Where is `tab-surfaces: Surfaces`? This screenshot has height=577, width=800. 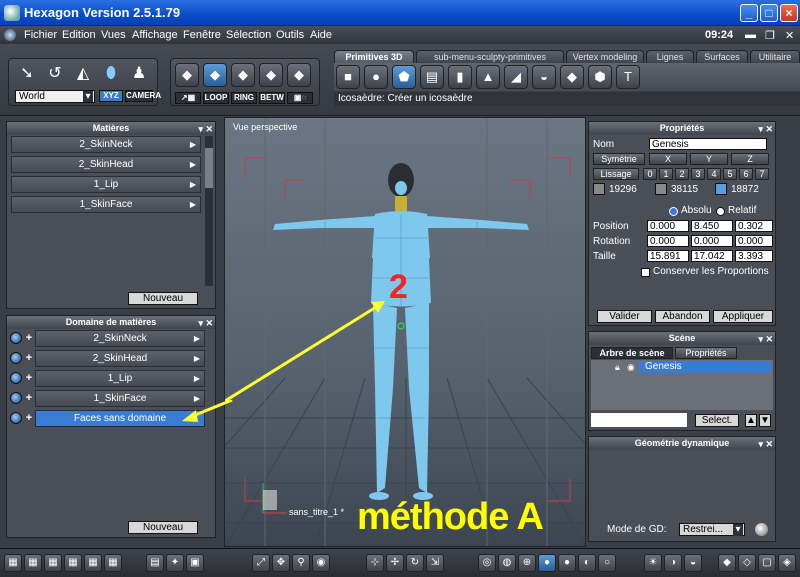
tab-surfaces: Surfaces is located at coordinates (722, 56).